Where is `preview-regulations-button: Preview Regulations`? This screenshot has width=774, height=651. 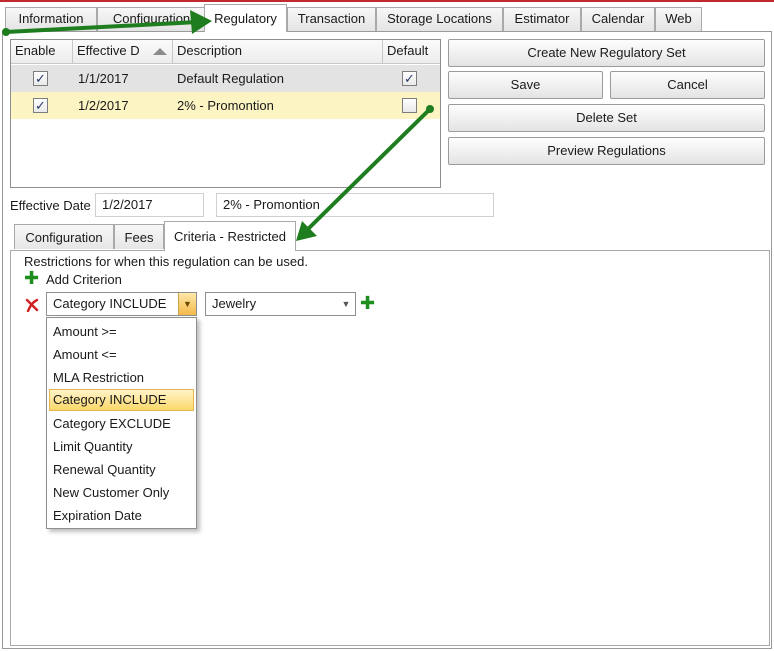
preview-regulations-button: Preview Regulations is located at coordinates (606, 151).